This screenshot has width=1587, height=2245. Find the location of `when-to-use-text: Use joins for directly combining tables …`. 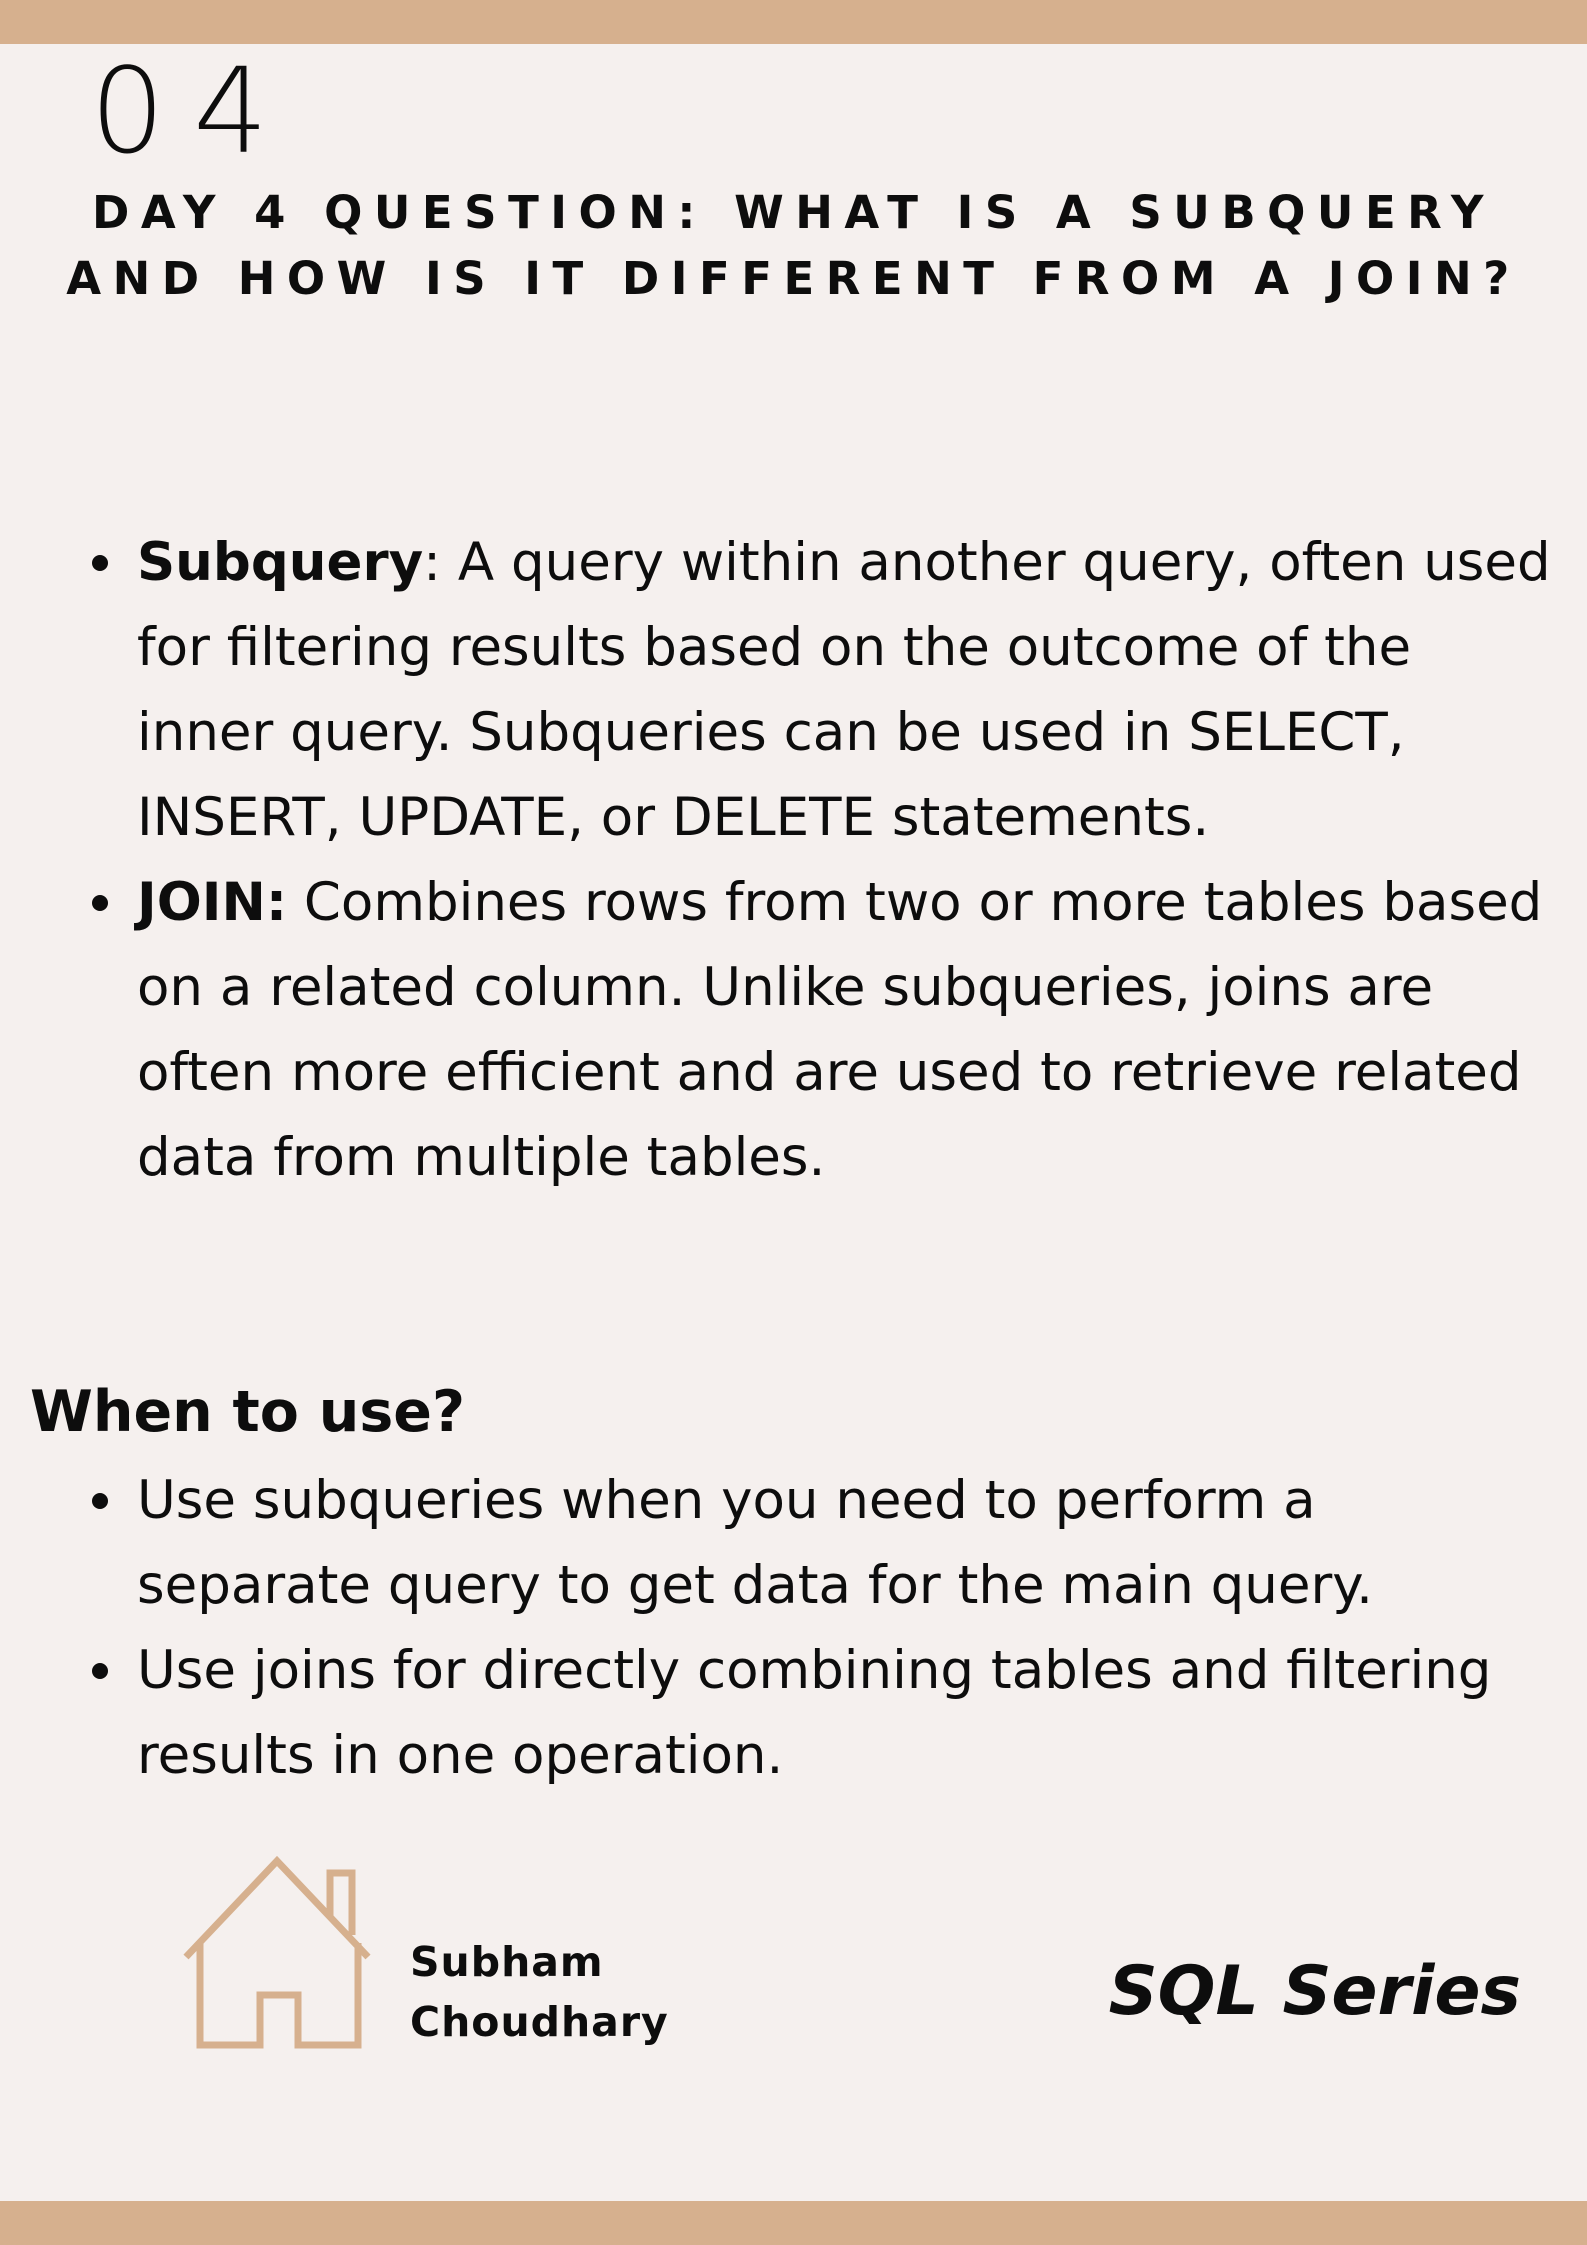

when-to-use-text: Use joins for directly combining tables … is located at coordinates (814, 1713).